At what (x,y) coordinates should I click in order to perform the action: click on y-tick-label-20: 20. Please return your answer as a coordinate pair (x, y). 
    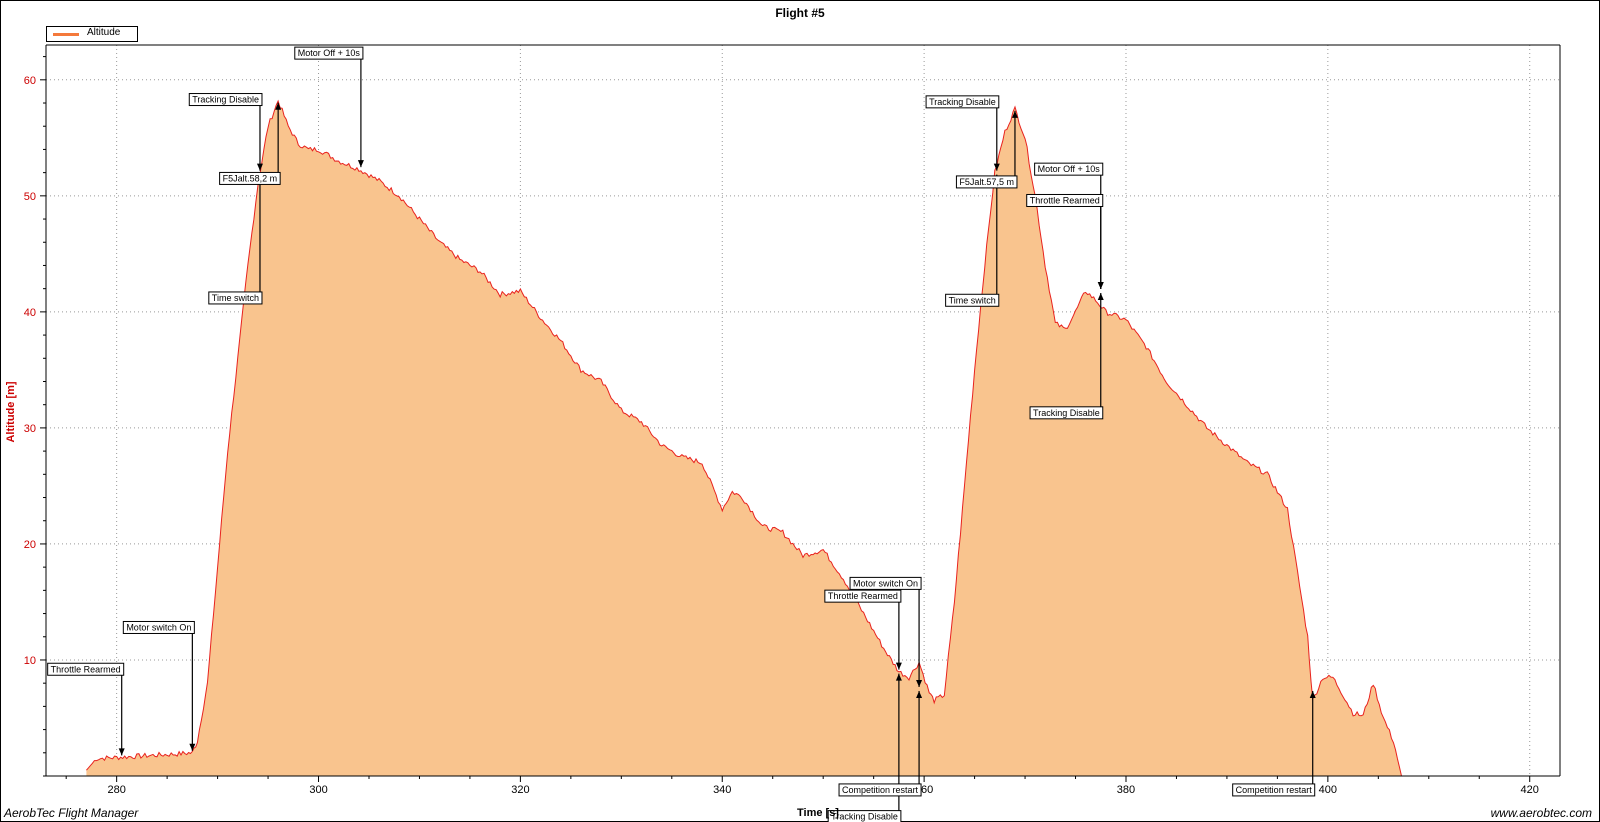
    Looking at the image, I should click on (30, 545).